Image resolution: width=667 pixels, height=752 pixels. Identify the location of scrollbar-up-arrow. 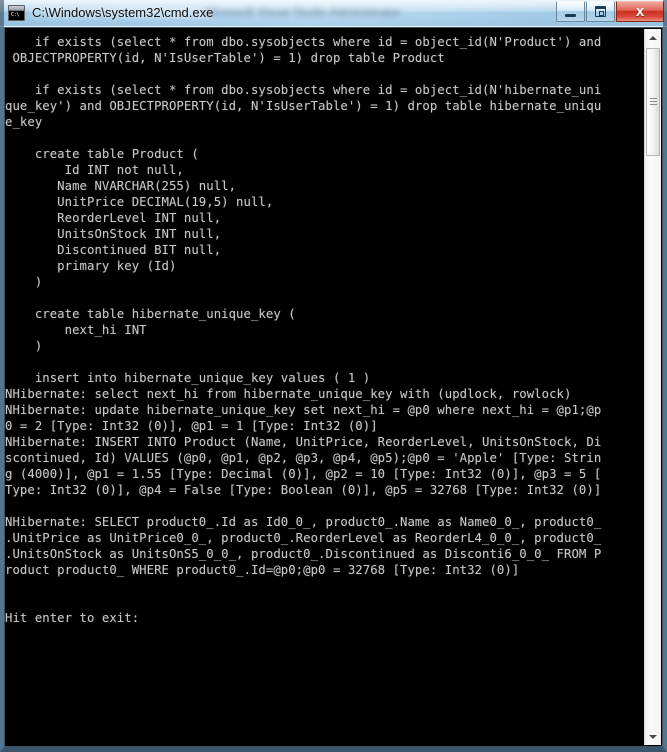
(653, 37).